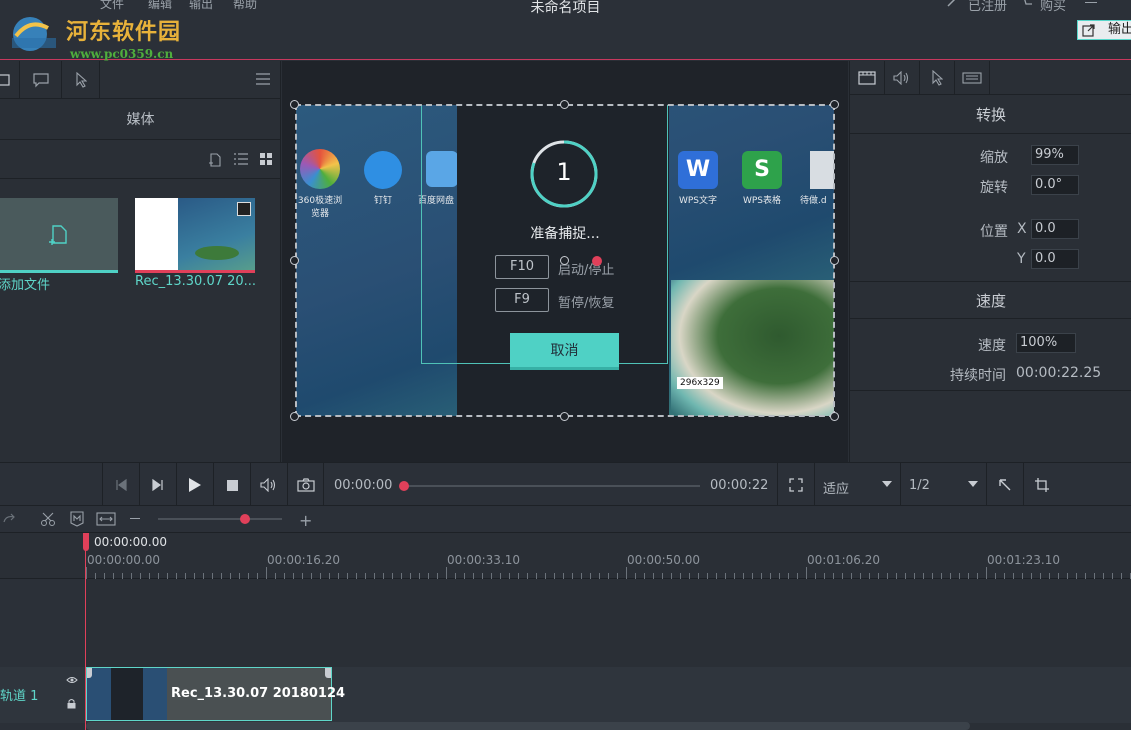 The height and width of the screenshot is (730, 1131). I want to click on list-view-icon, so click(241, 159).